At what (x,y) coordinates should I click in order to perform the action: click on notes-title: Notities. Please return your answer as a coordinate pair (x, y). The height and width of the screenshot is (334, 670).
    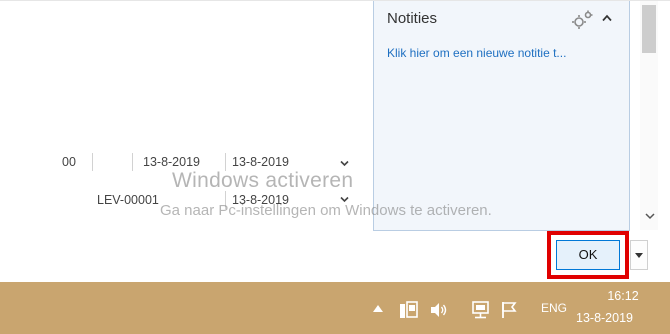
    Looking at the image, I should click on (412, 18).